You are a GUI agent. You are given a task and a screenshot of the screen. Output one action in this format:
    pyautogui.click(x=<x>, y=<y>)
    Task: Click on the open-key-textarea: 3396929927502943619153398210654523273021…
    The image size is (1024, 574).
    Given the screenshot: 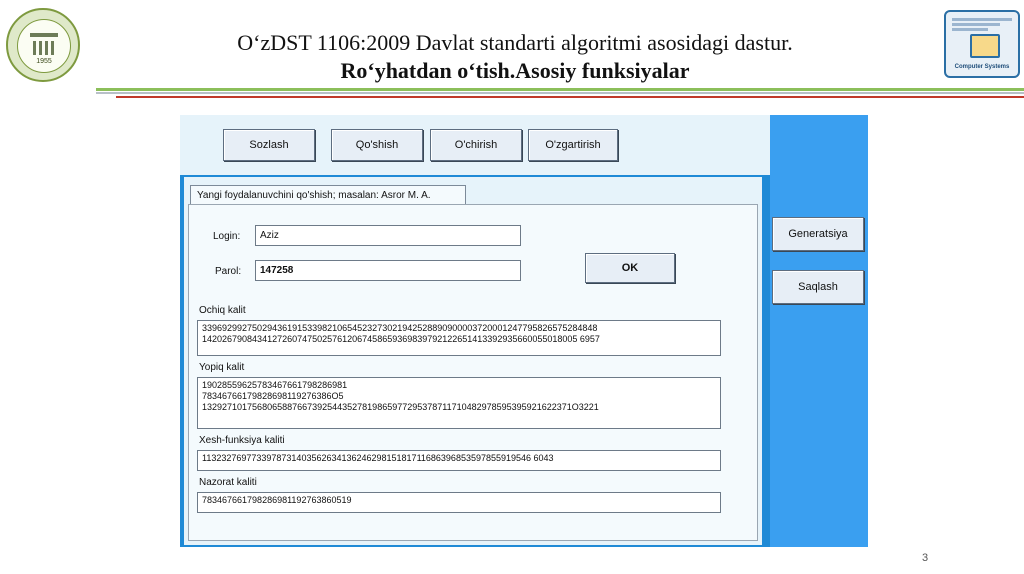 What is the action you would take?
    pyautogui.click(x=459, y=338)
    